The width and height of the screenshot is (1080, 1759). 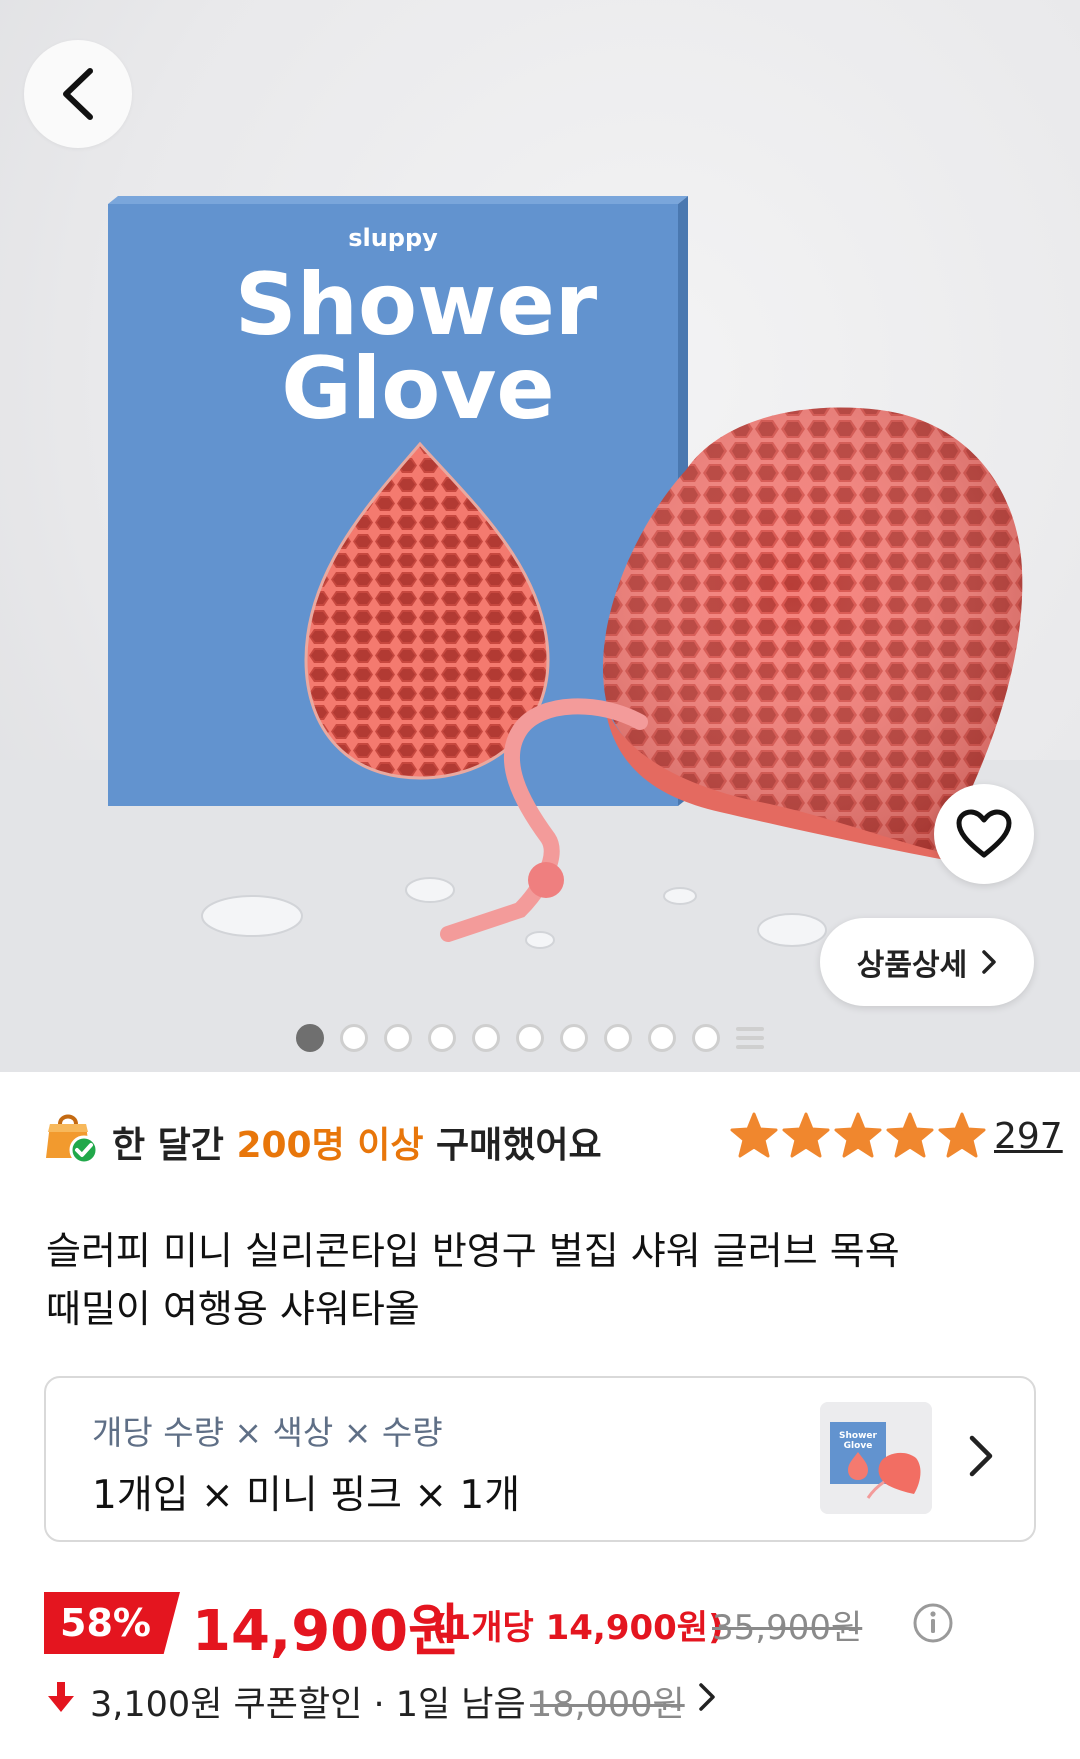 I want to click on purchase-stats: 한 달간 200명 이상 구매했어요 297, so click(x=553, y=1137).